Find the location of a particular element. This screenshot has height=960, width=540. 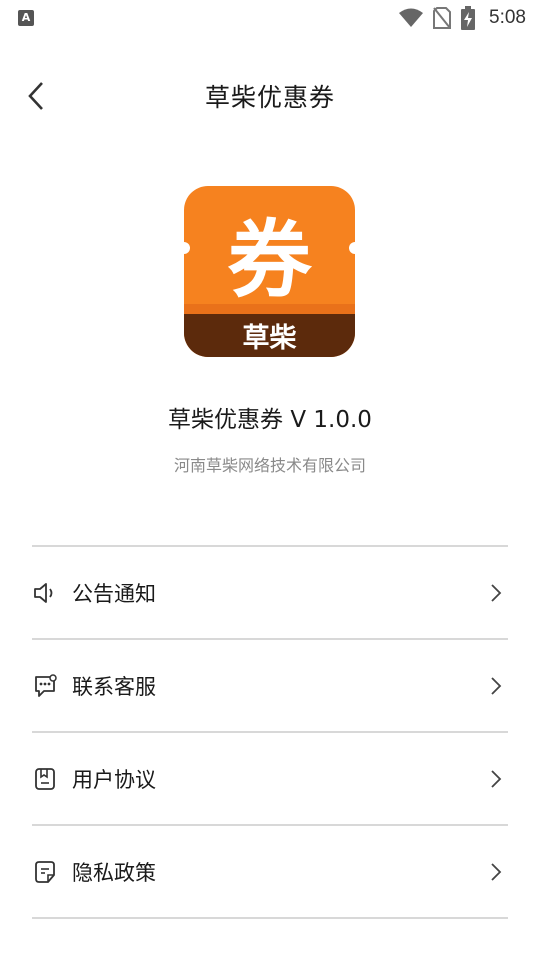

menu-item-customer-service: 联系客服 is located at coordinates (270, 685).